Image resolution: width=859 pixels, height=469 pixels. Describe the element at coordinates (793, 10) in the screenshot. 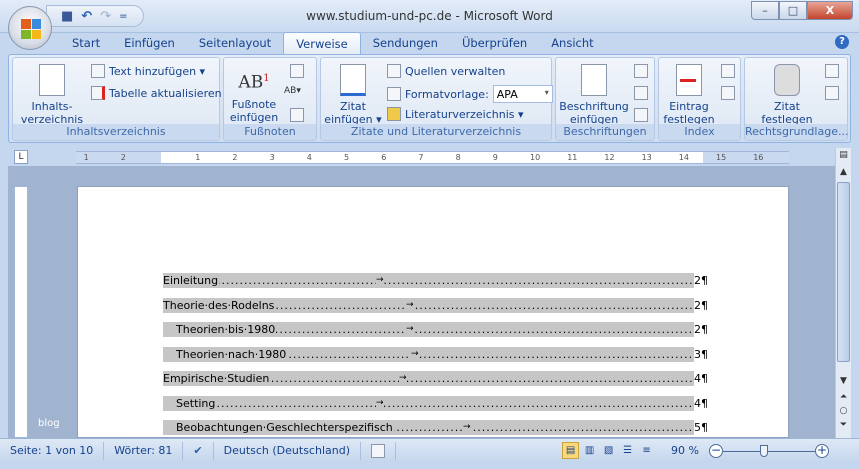

I see `maximize-button: □` at that location.